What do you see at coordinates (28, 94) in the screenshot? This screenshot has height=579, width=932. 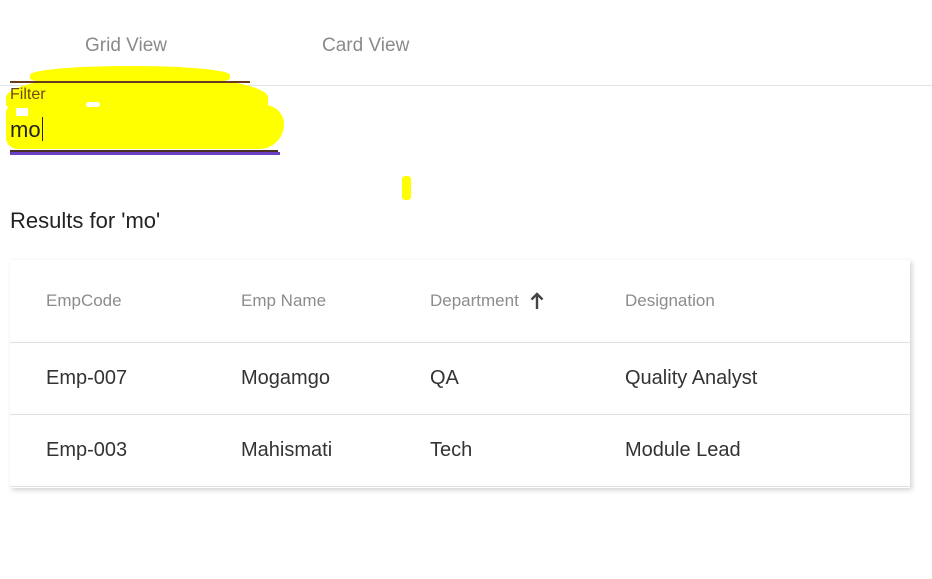 I see `filter-label: Filter` at bounding box center [28, 94].